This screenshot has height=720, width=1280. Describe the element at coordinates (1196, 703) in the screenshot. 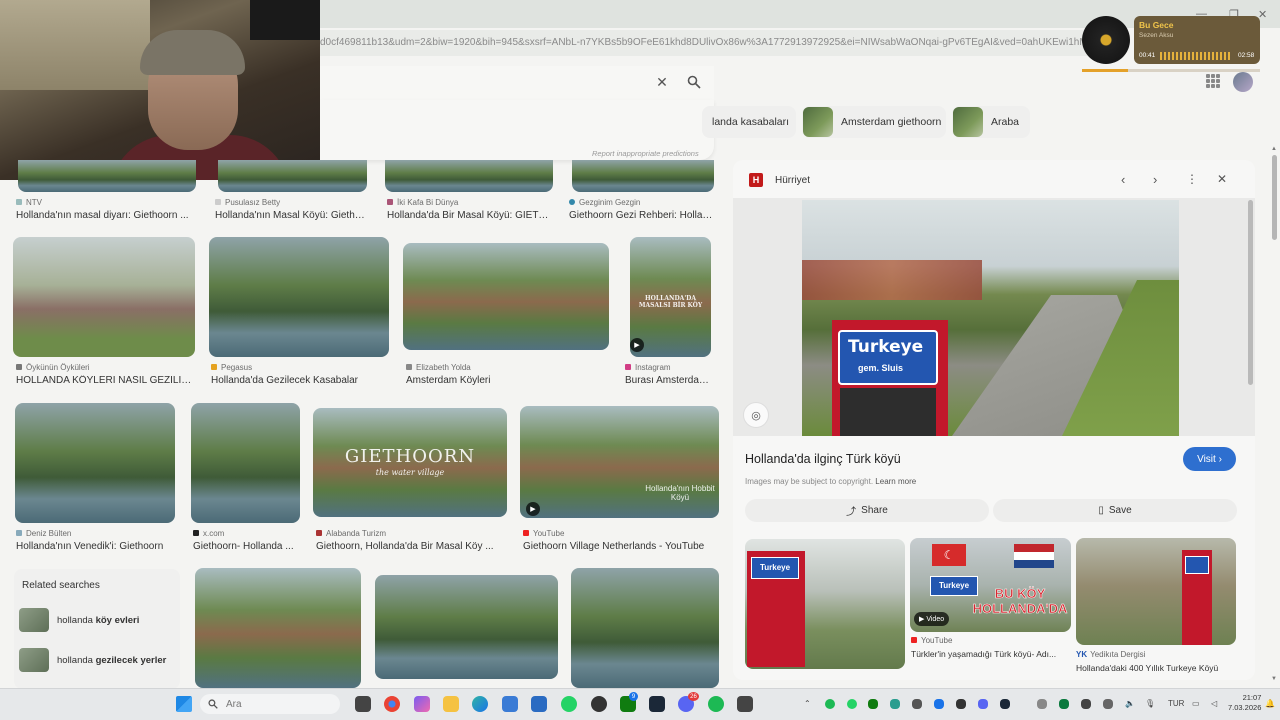

I see `network-icon: ▭` at that location.